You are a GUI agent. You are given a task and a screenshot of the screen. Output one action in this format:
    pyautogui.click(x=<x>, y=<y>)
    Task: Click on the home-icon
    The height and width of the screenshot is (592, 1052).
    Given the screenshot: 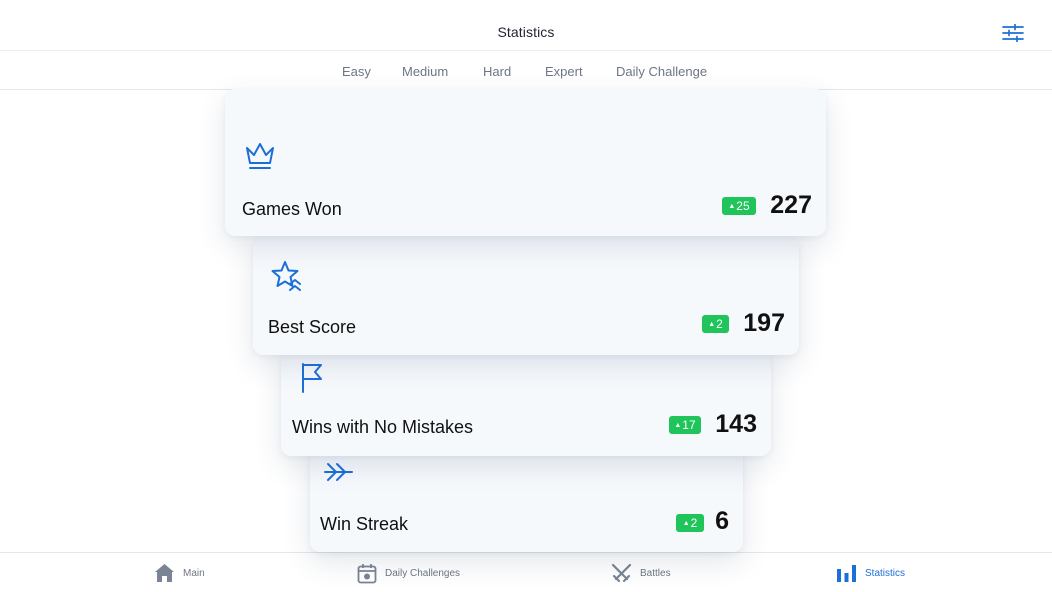 What is the action you would take?
    pyautogui.click(x=164, y=573)
    